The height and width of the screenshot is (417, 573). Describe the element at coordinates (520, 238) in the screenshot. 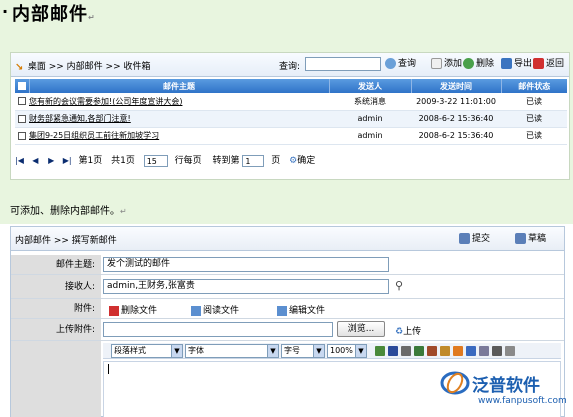

I see `draft-icon` at that location.